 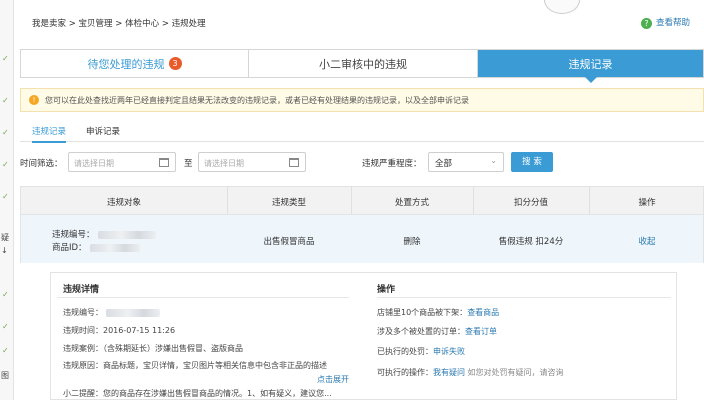 What do you see at coordinates (81, 290) in the screenshot?
I see `detail-title: 违规详情` at bounding box center [81, 290].